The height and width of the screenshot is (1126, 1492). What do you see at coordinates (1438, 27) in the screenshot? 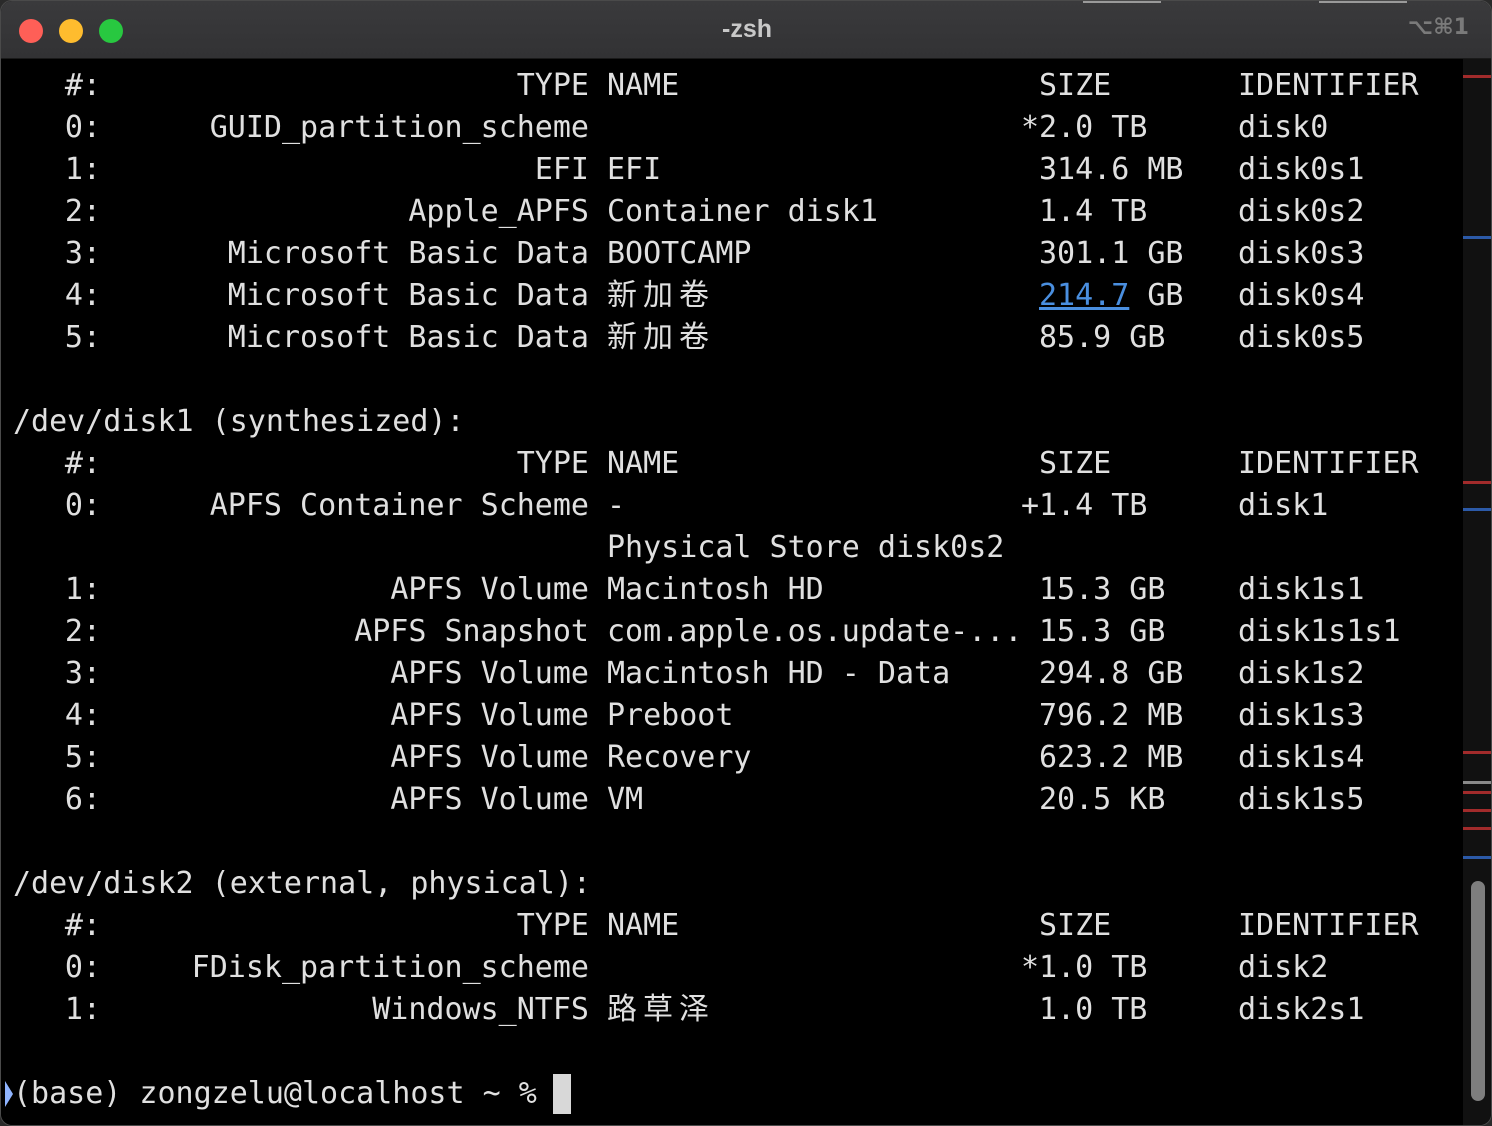
I see `window-shortcut-label: ⌥⌘1` at bounding box center [1438, 27].